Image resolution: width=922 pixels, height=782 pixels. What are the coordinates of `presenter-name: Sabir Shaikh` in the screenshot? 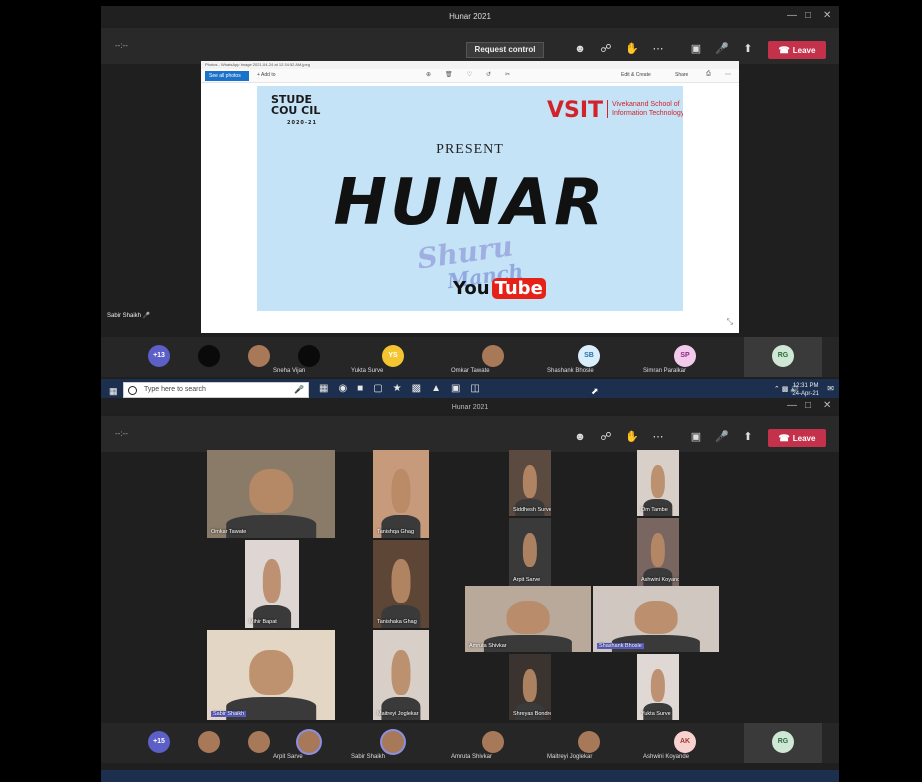 It's located at (124, 316).